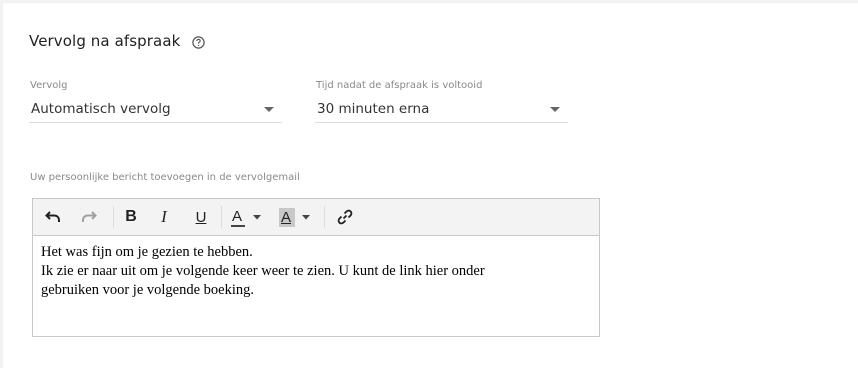 The image size is (858, 368). I want to click on italic-button: I, so click(164, 217).